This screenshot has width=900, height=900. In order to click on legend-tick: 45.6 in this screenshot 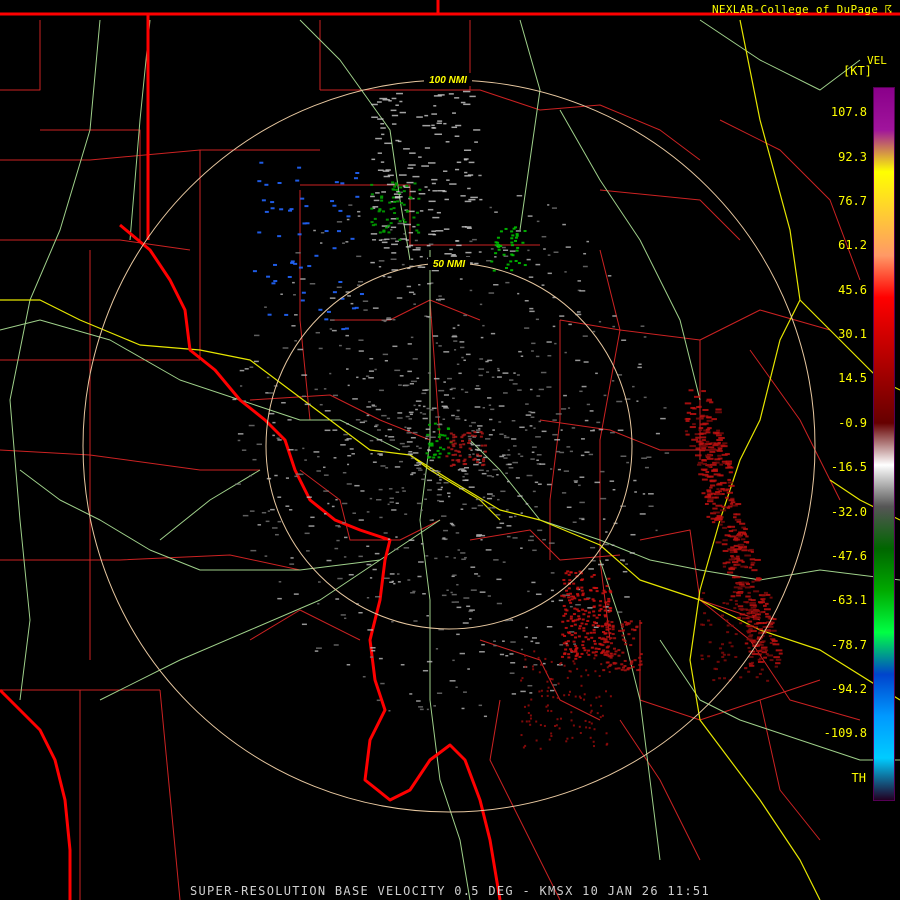, I will do `click(852, 290)`.